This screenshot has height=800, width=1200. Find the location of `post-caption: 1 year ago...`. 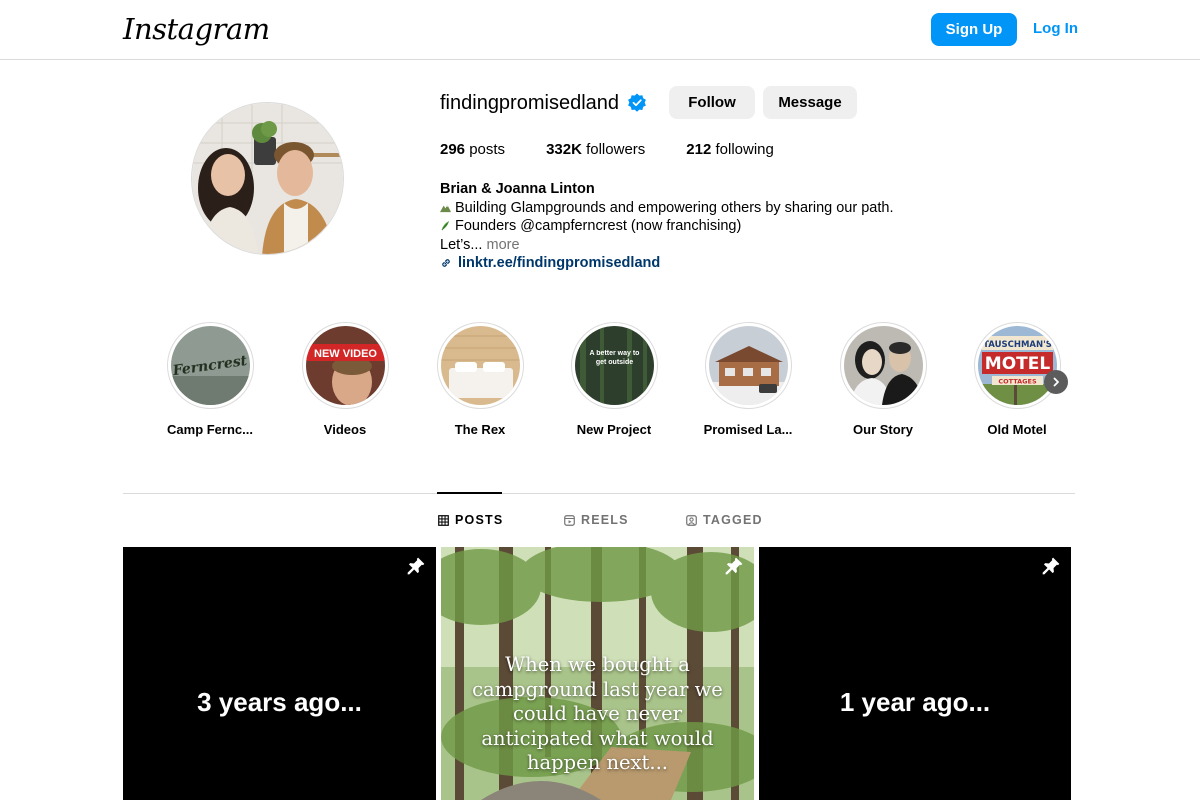

post-caption: 1 year ago... is located at coordinates (915, 702).